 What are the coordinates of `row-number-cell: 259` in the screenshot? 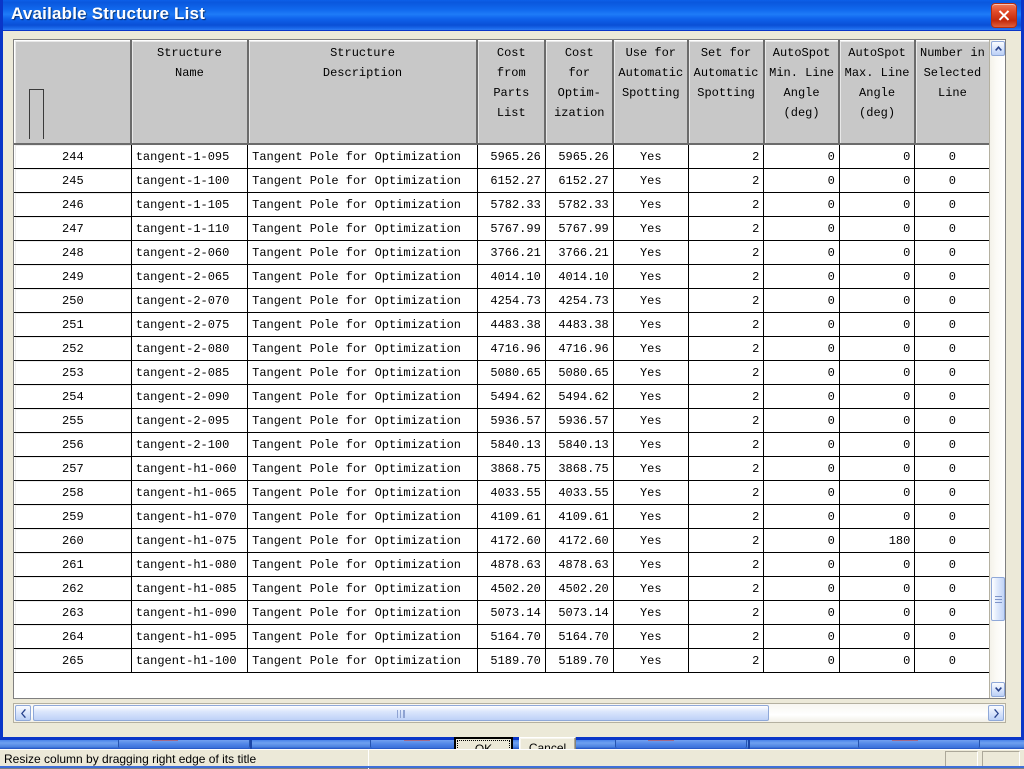 It's located at (73, 517).